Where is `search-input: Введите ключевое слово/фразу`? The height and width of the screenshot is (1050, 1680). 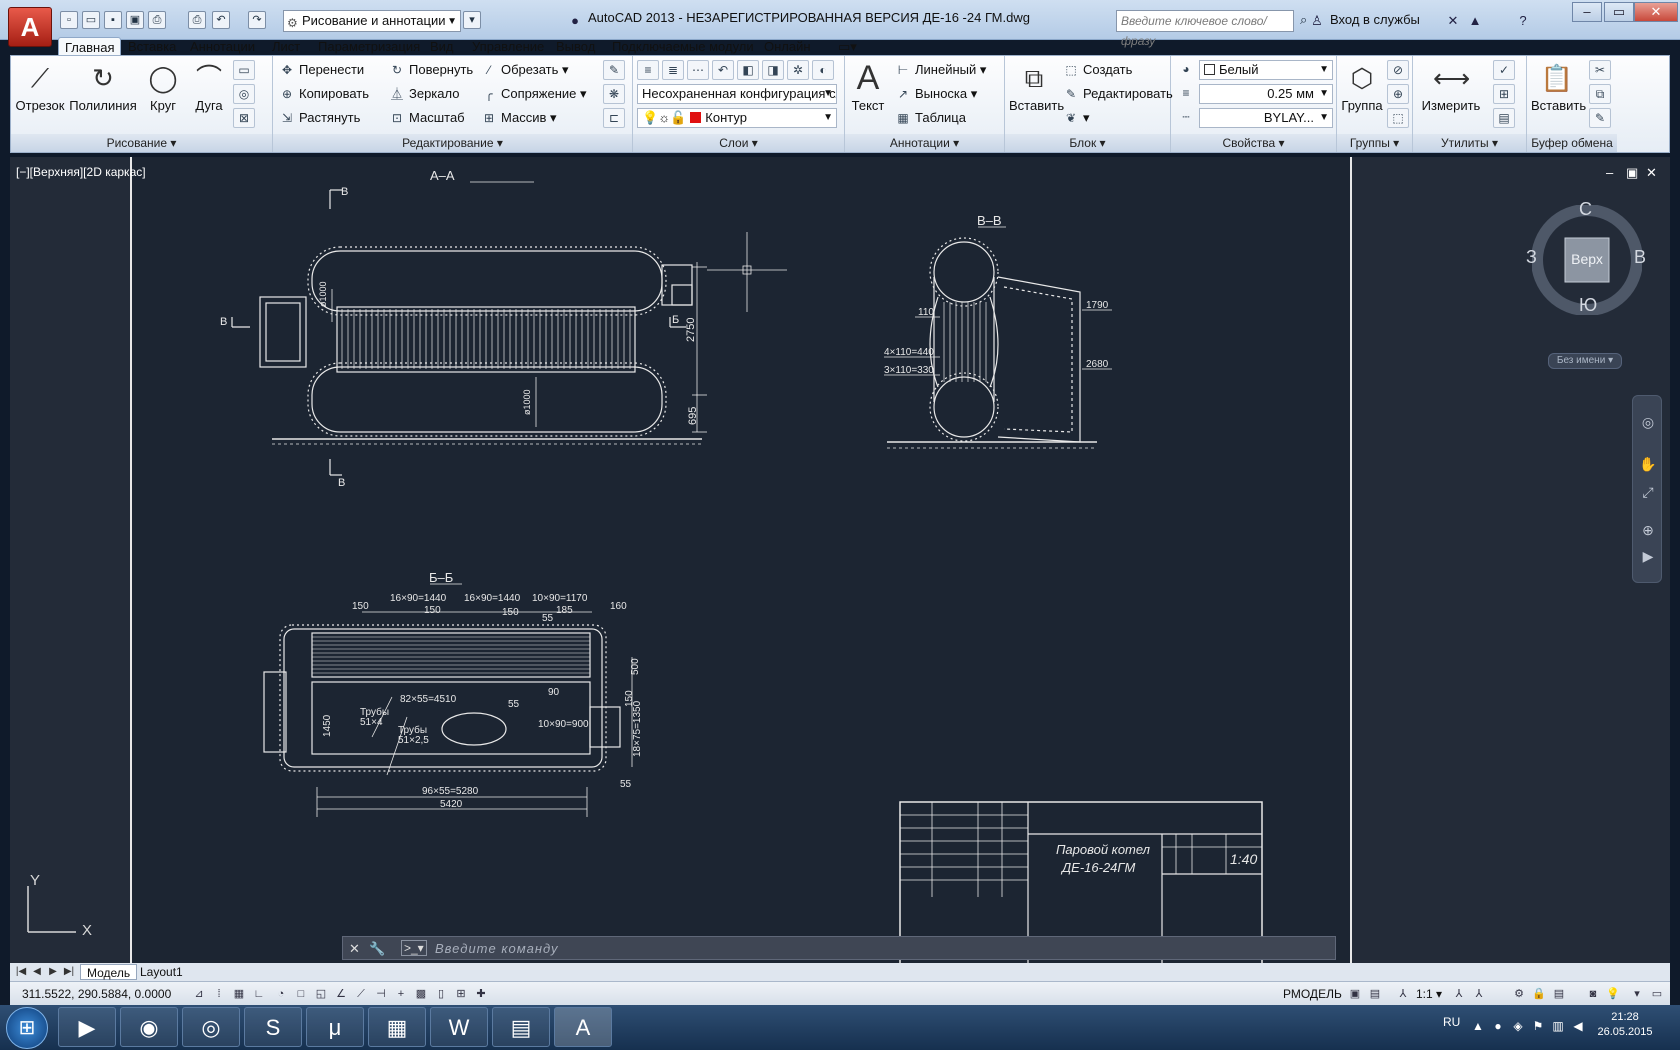
search-input: Введите ключевое слово/фразу is located at coordinates (1205, 29).